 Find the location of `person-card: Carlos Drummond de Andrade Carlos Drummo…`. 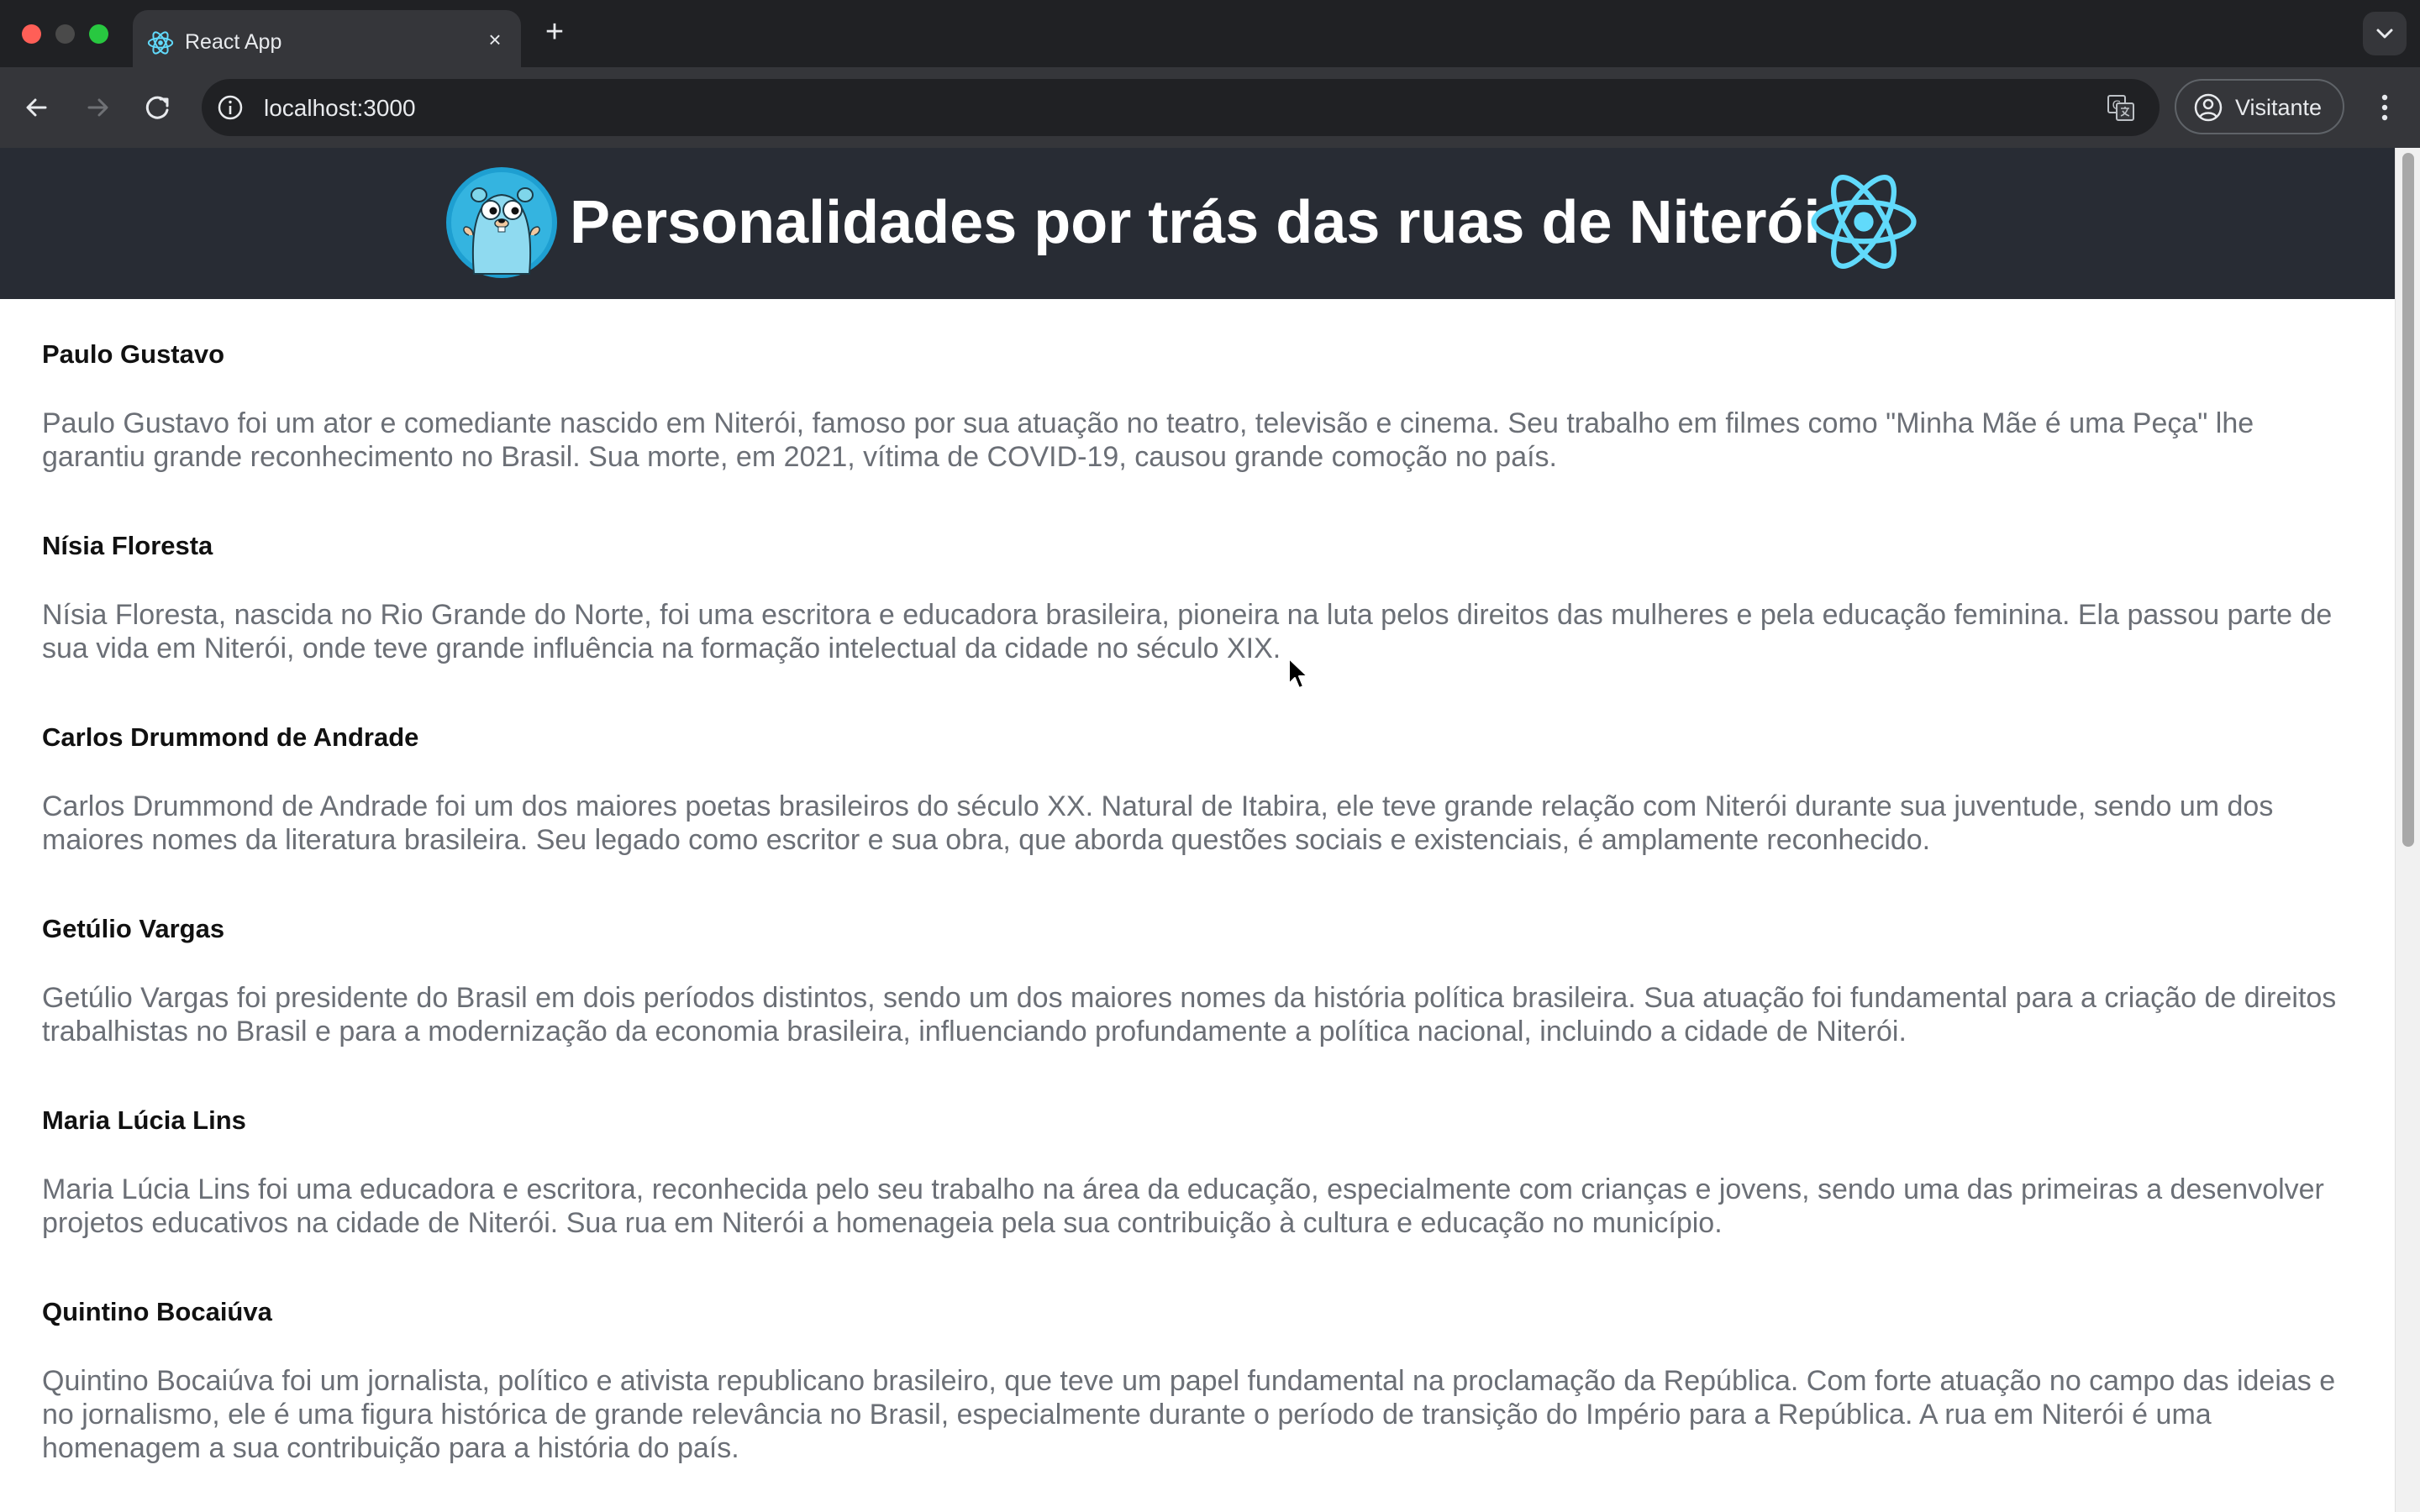

person-card: Carlos Drummond de Andrade Carlos Drummo… is located at coordinates (1201, 818).